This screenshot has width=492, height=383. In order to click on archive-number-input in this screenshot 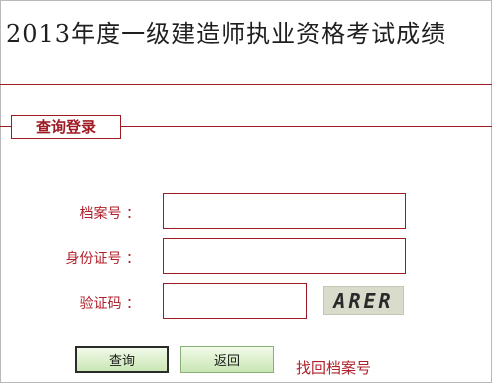, I will do `click(284, 211)`.